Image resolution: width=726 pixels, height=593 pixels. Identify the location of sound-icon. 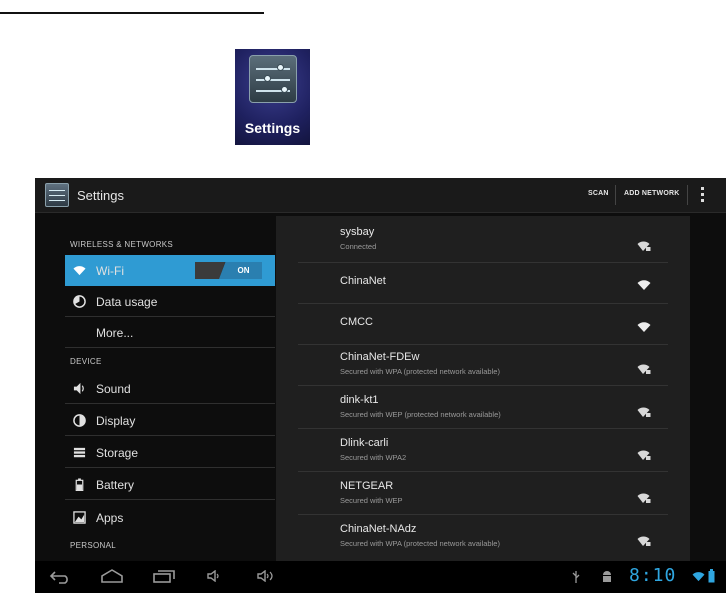
(78, 388).